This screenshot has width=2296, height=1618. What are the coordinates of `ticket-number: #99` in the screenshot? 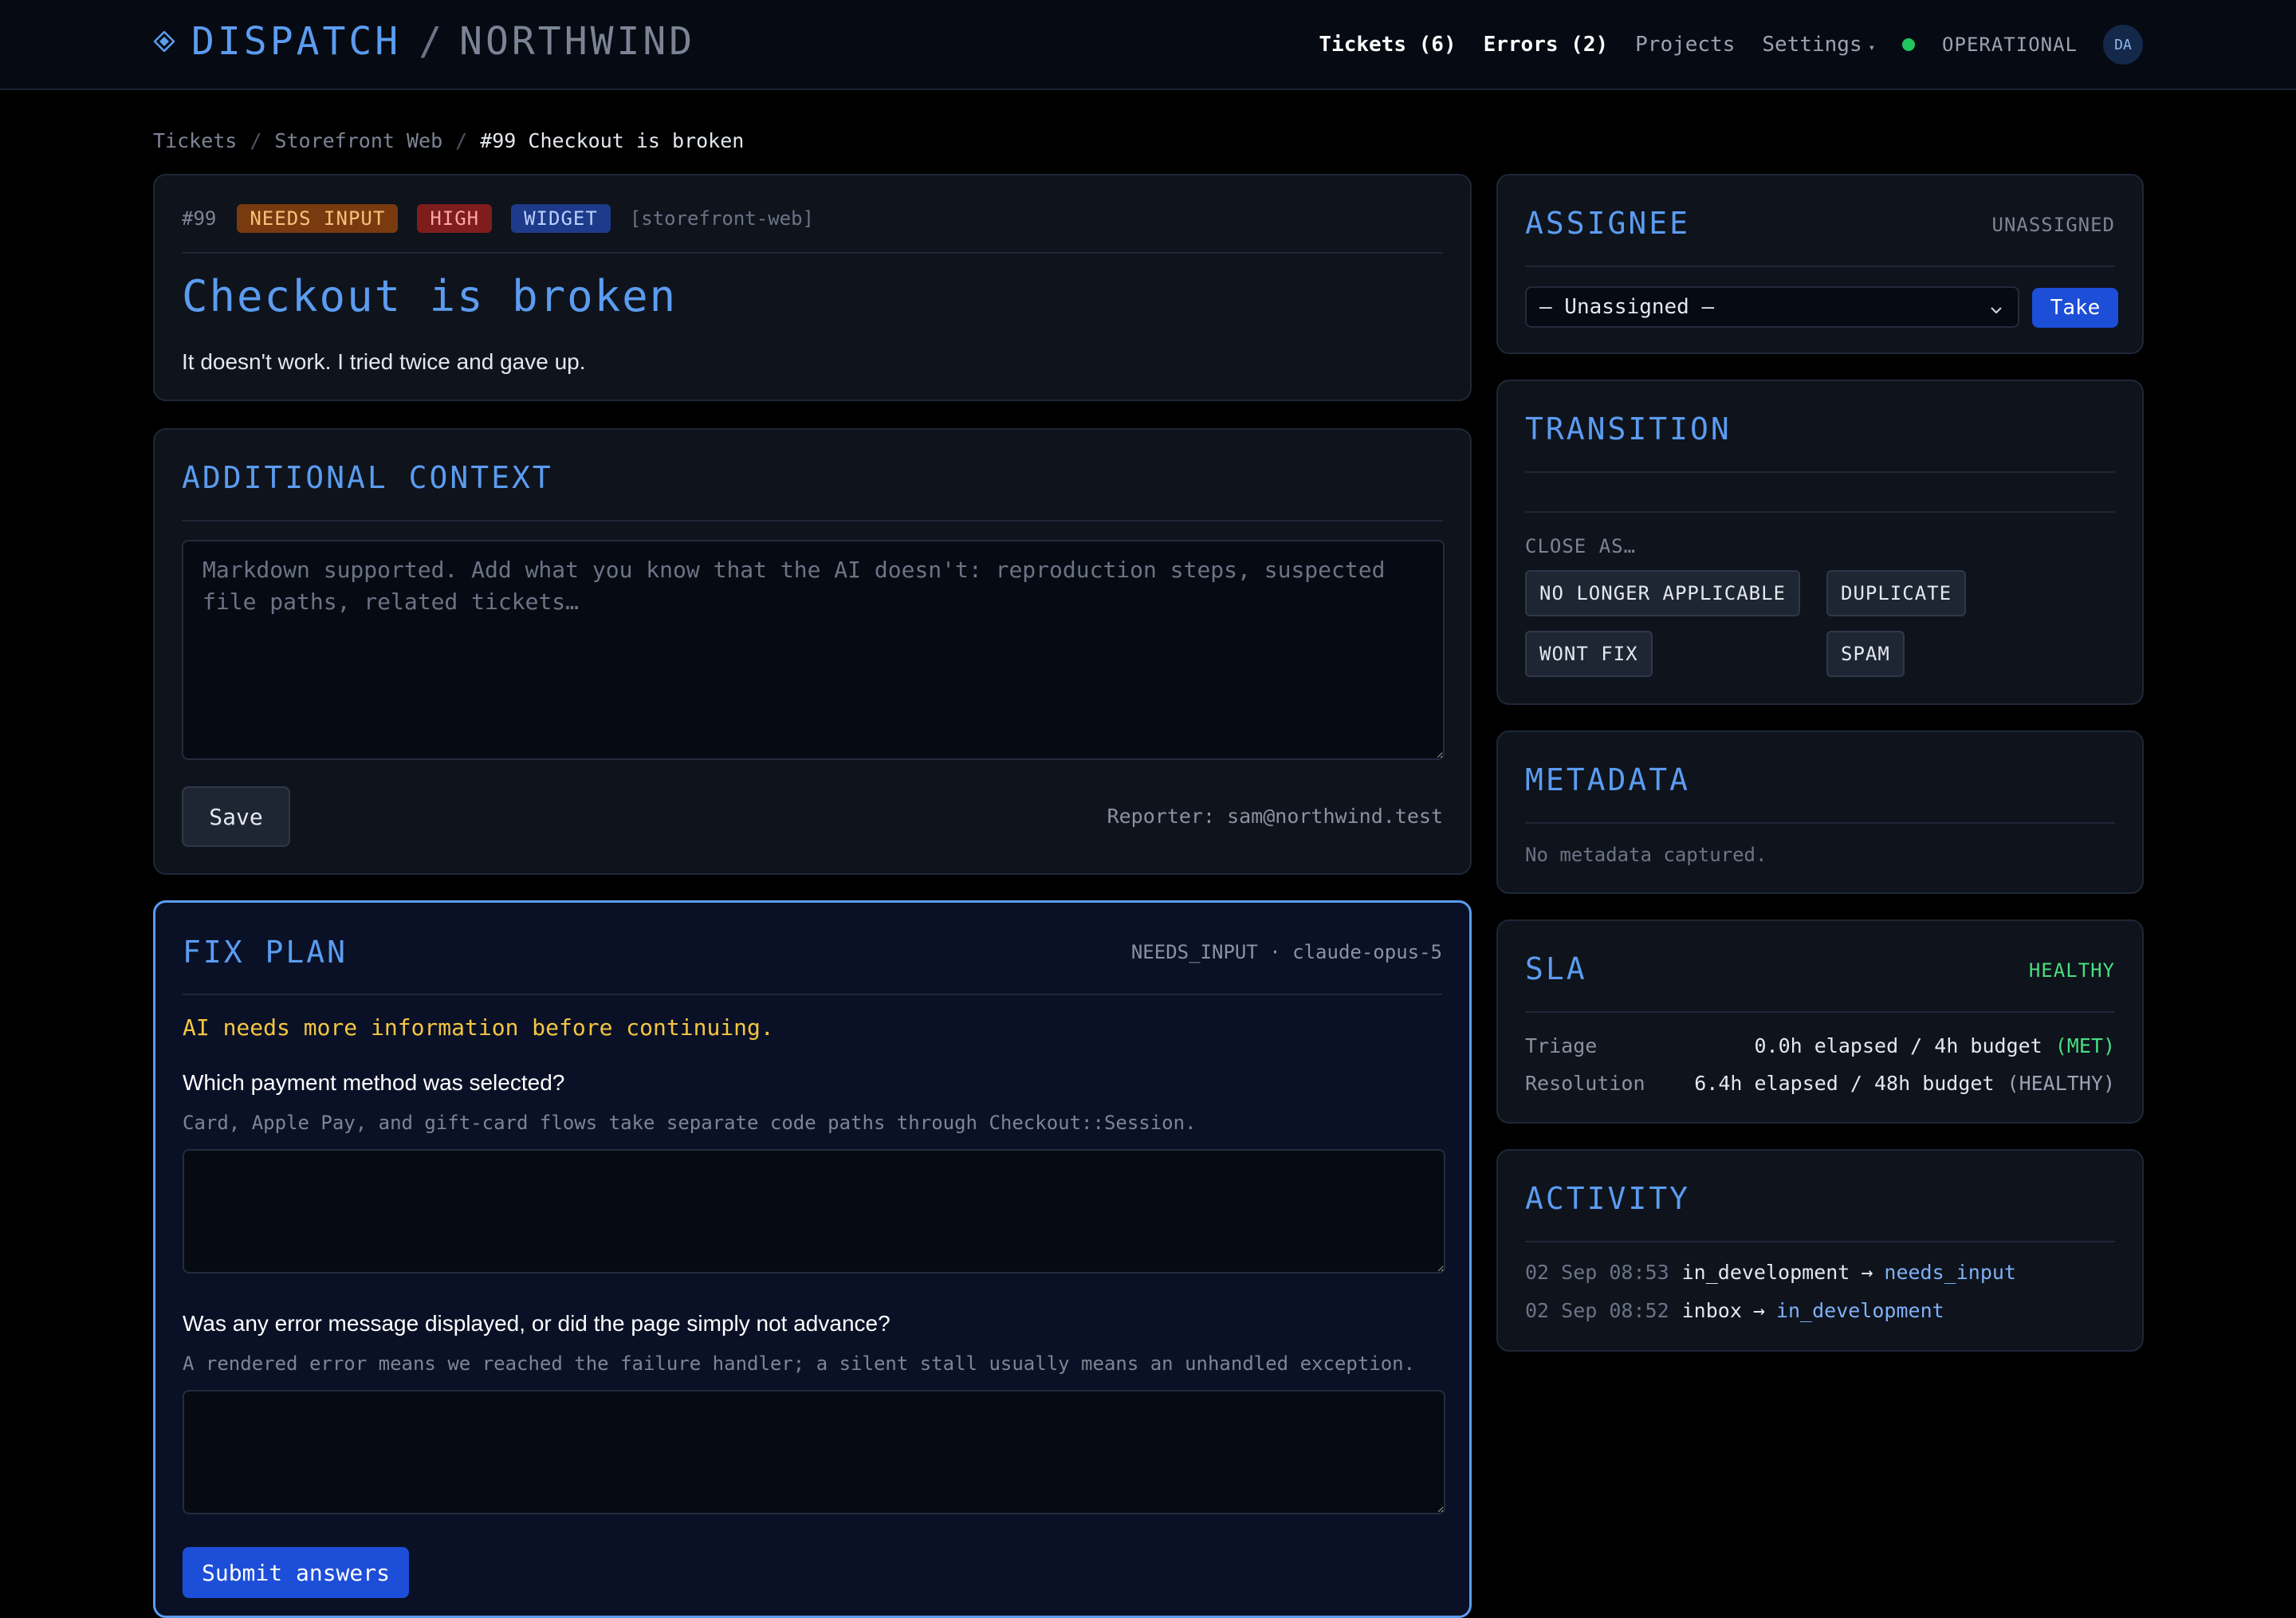 It's located at (199, 218).